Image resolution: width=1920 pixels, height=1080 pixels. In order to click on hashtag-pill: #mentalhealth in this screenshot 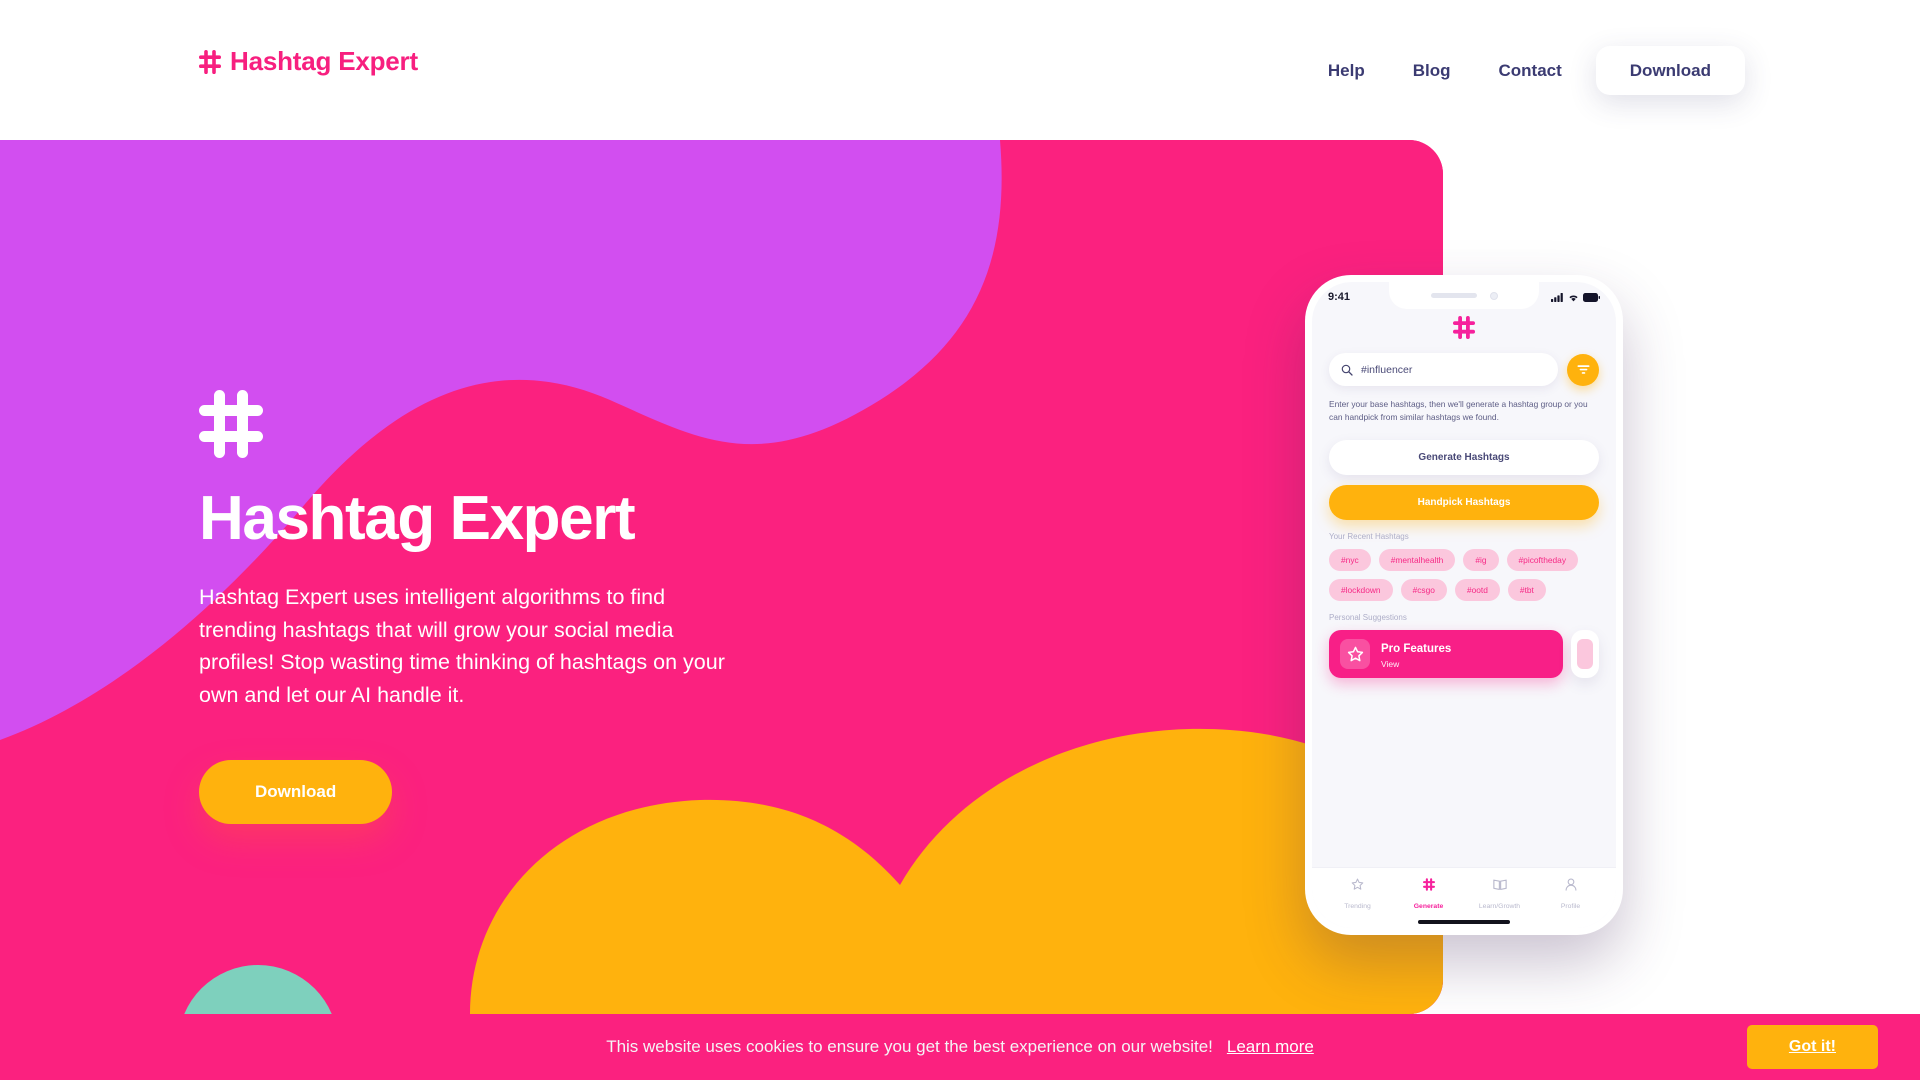, I will do `click(1417, 560)`.